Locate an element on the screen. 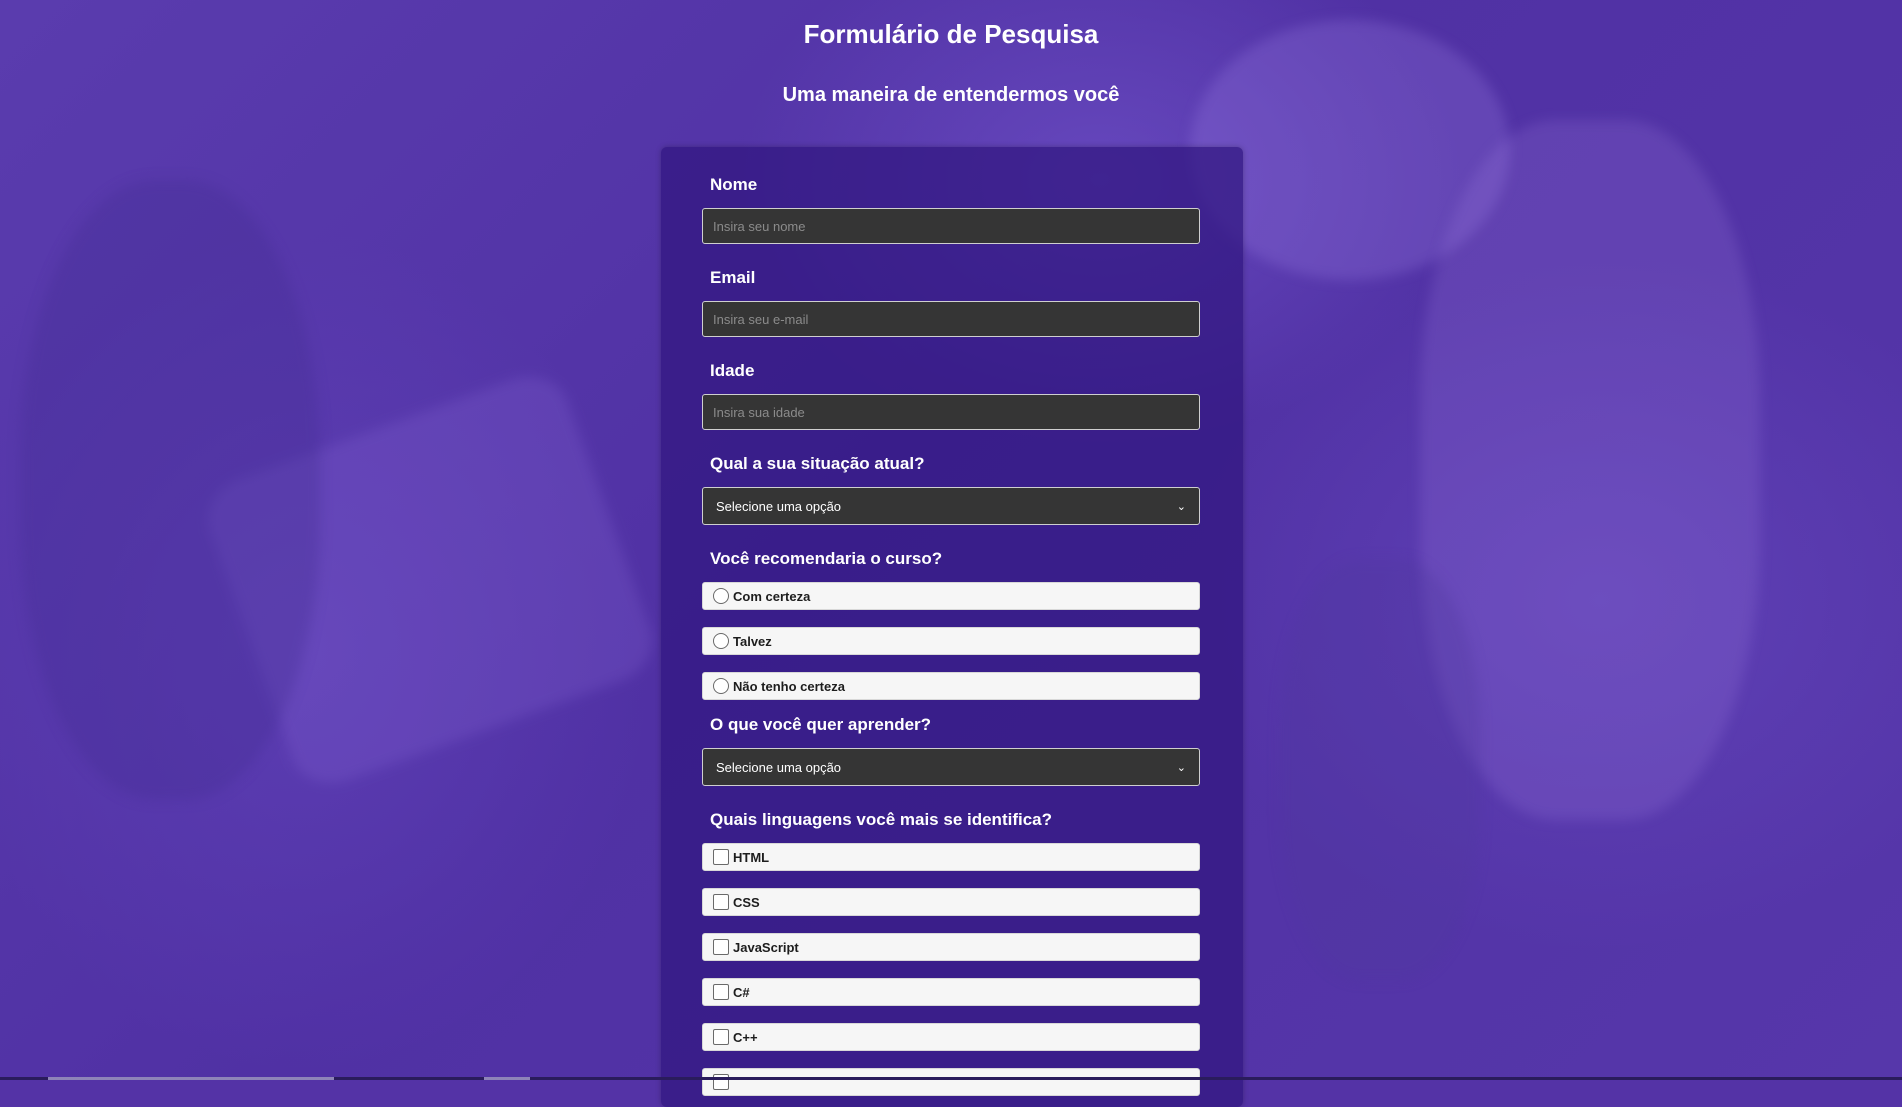 The height and width of the screenshot is (1107, 1902). language-option-label: HTML is located at coordinates (751, 857).